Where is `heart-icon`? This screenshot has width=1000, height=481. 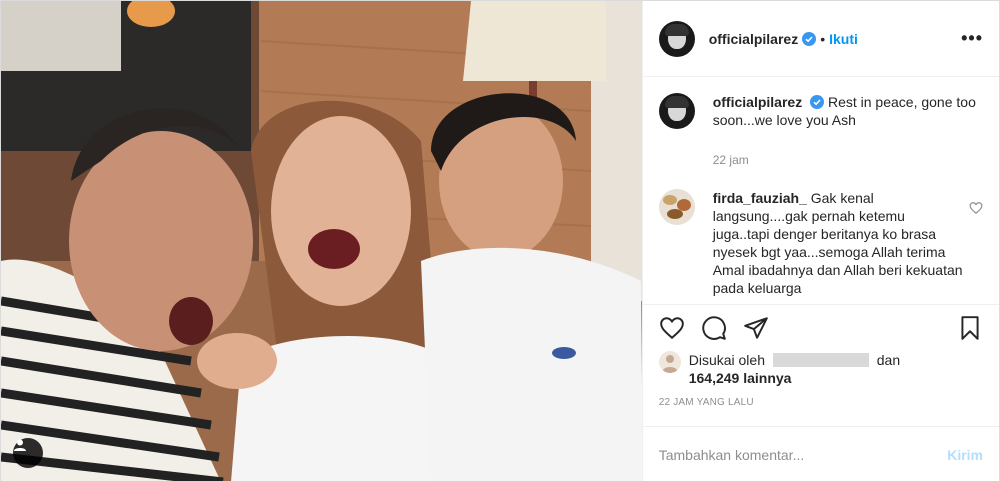 heart-icon is located at coordinates (672, 328).